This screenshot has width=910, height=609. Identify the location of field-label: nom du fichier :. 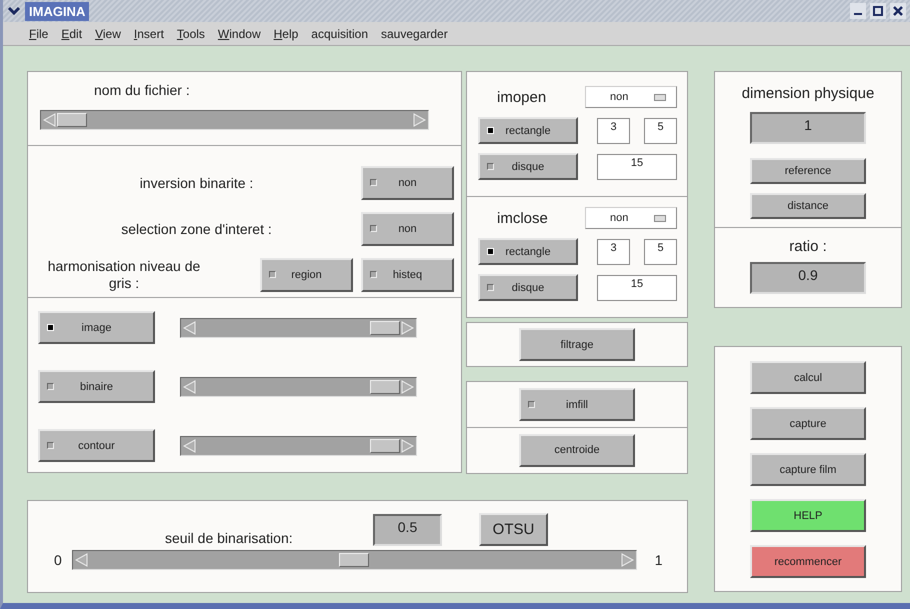
(142, 90).